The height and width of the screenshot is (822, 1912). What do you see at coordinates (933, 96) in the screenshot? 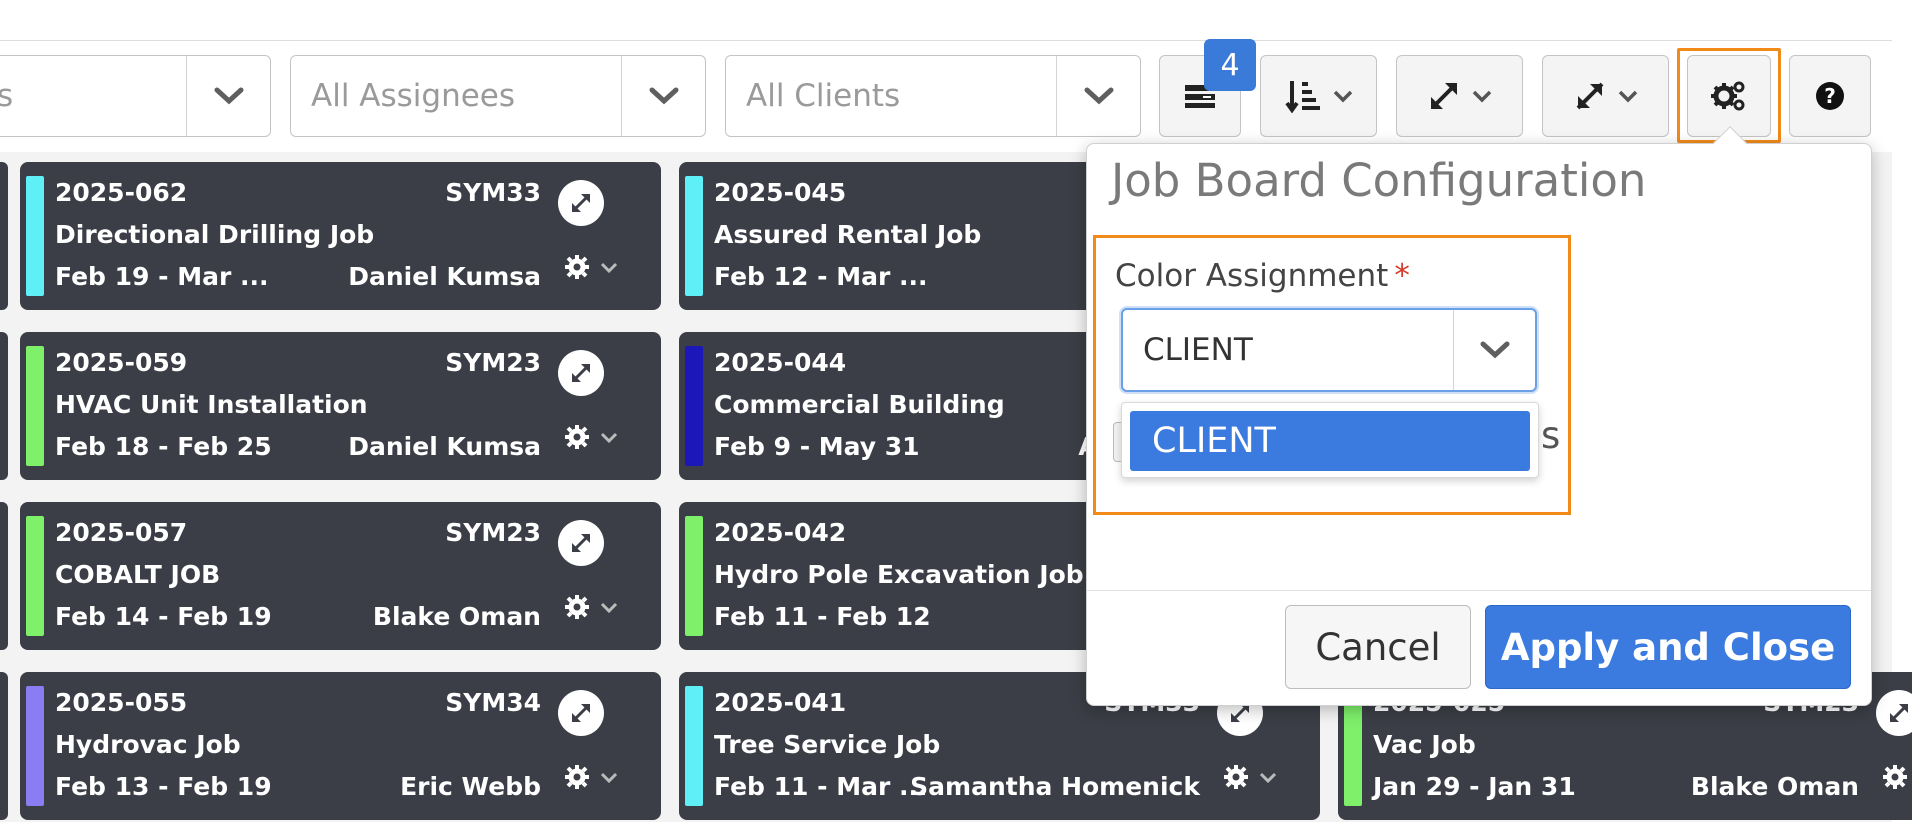
I see `clients-filter-select: All Clients` at bounding box center [933, 96].